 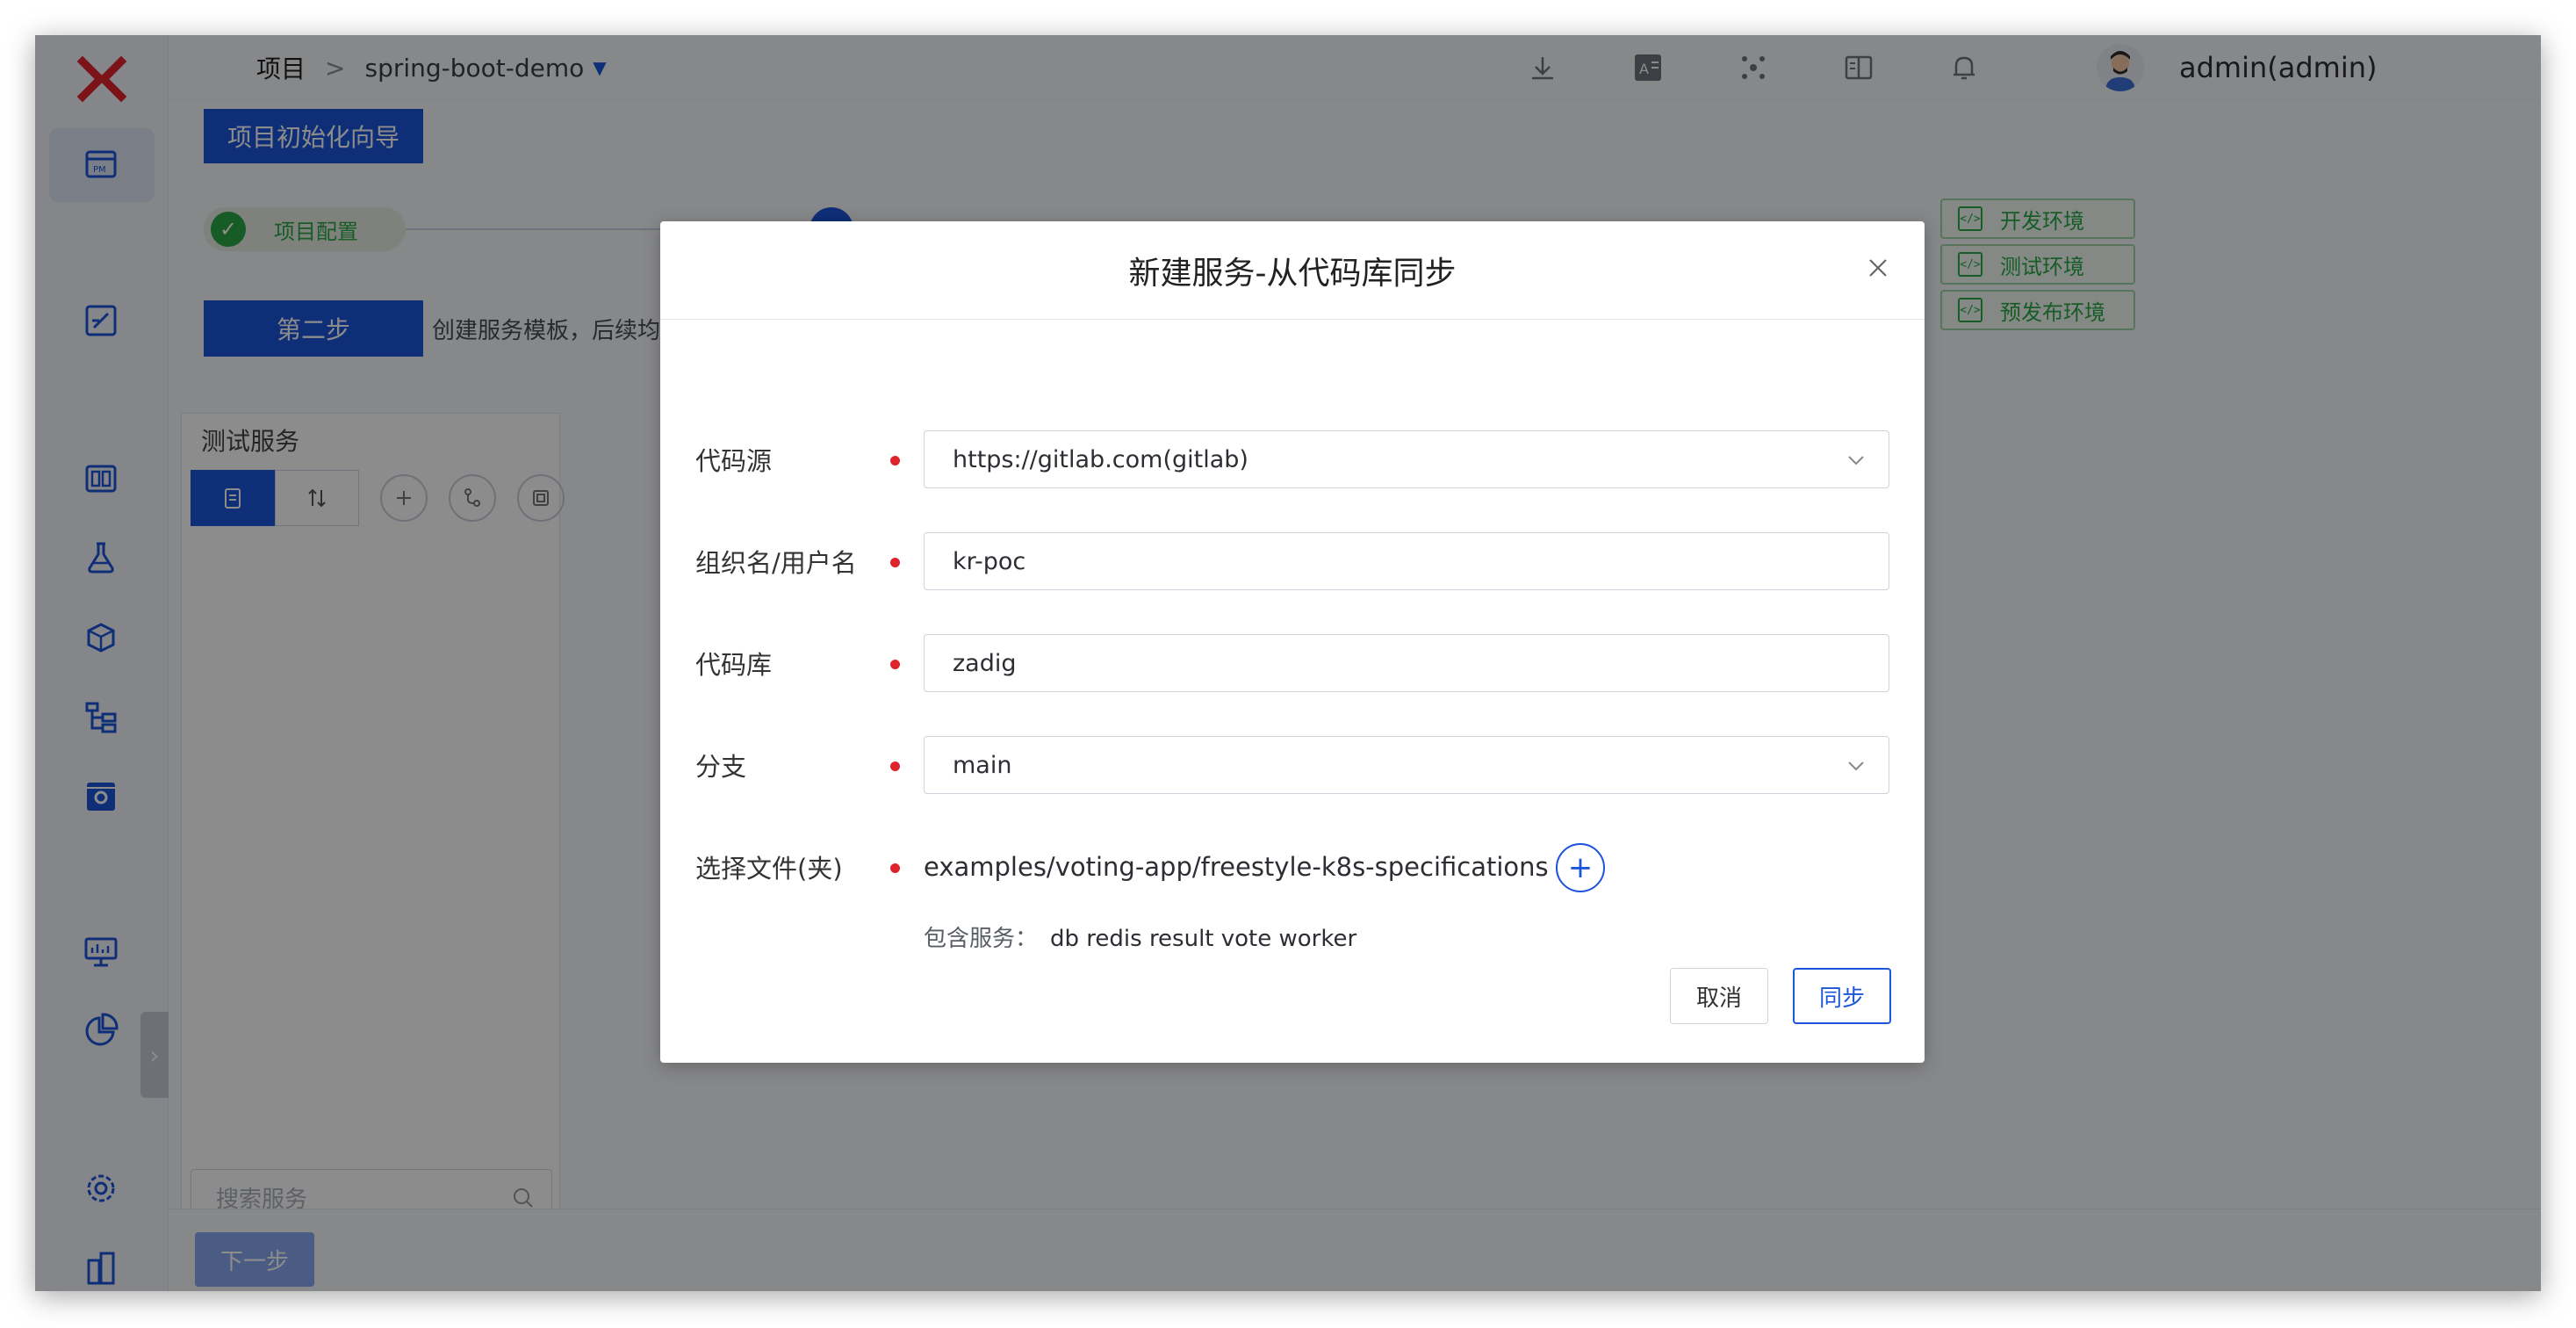 I want to click on form-row-branch: 分支 main, so click(x=1292, y=765).